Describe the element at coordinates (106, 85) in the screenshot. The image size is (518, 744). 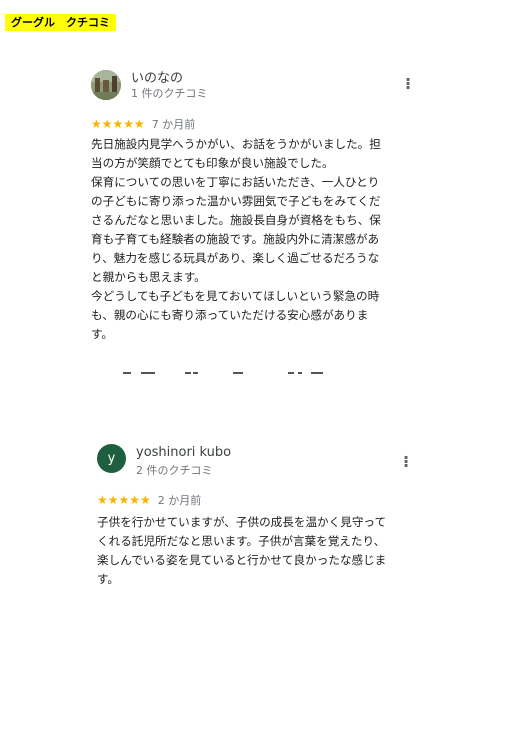
I see `avatar` at that location.